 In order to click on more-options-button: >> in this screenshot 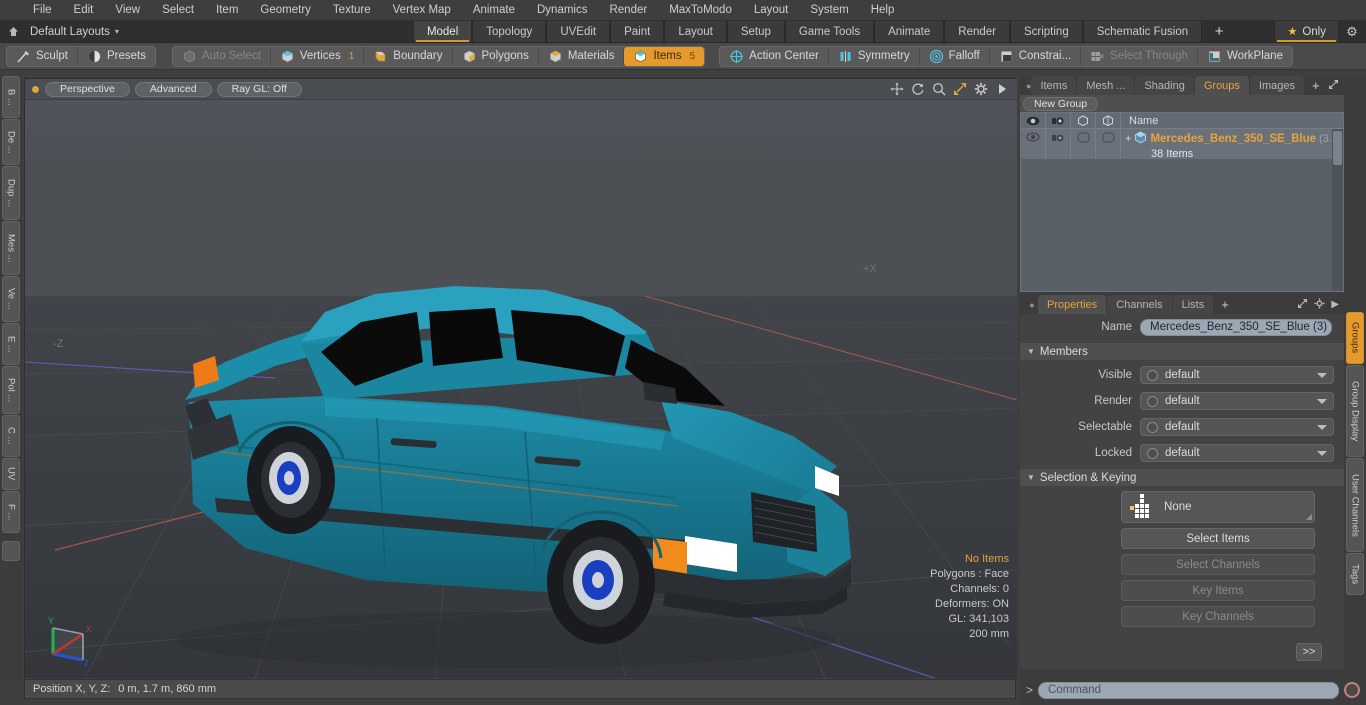, I will do `click(1309, 652)`.